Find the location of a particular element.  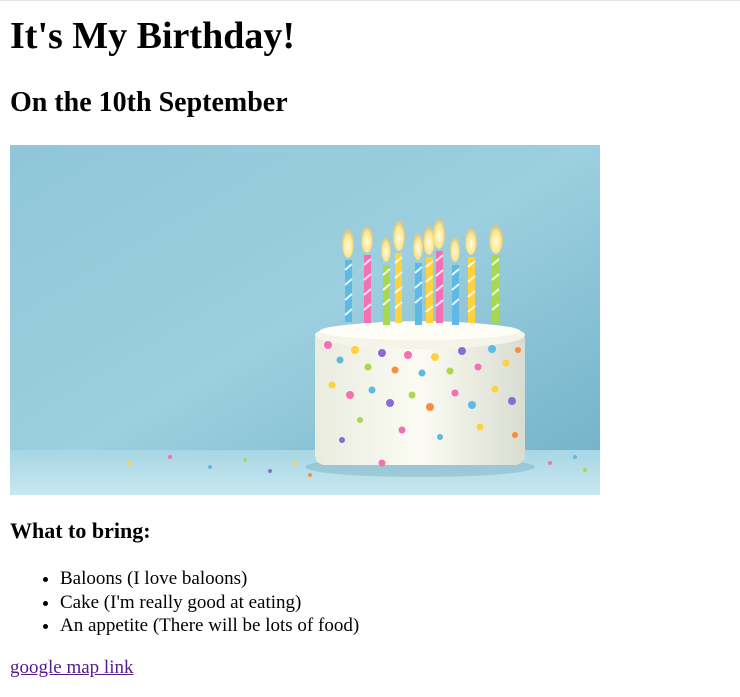

date-subheading: On the 10th September is located at coordinates (149, 102).